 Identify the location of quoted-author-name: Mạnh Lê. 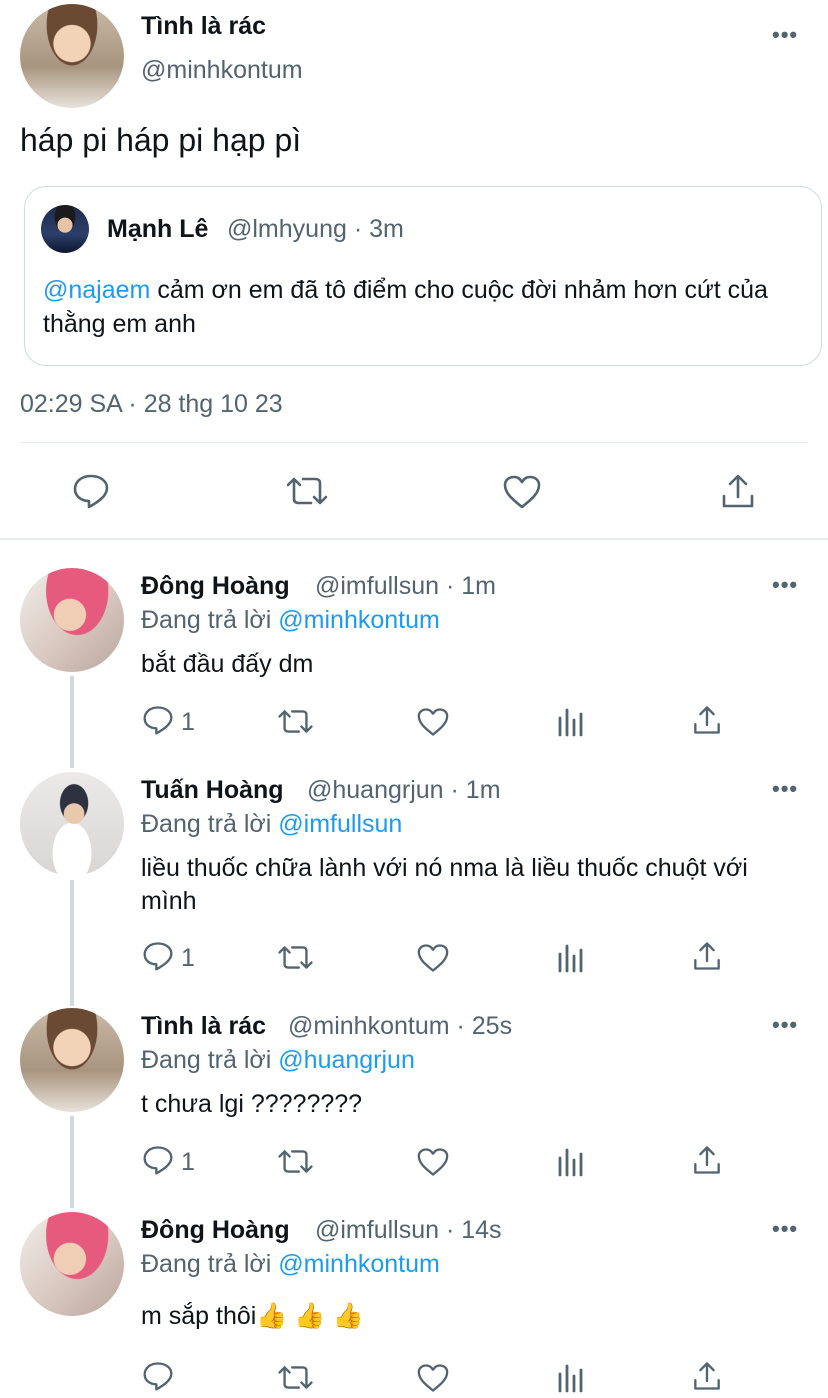
(158, 229).